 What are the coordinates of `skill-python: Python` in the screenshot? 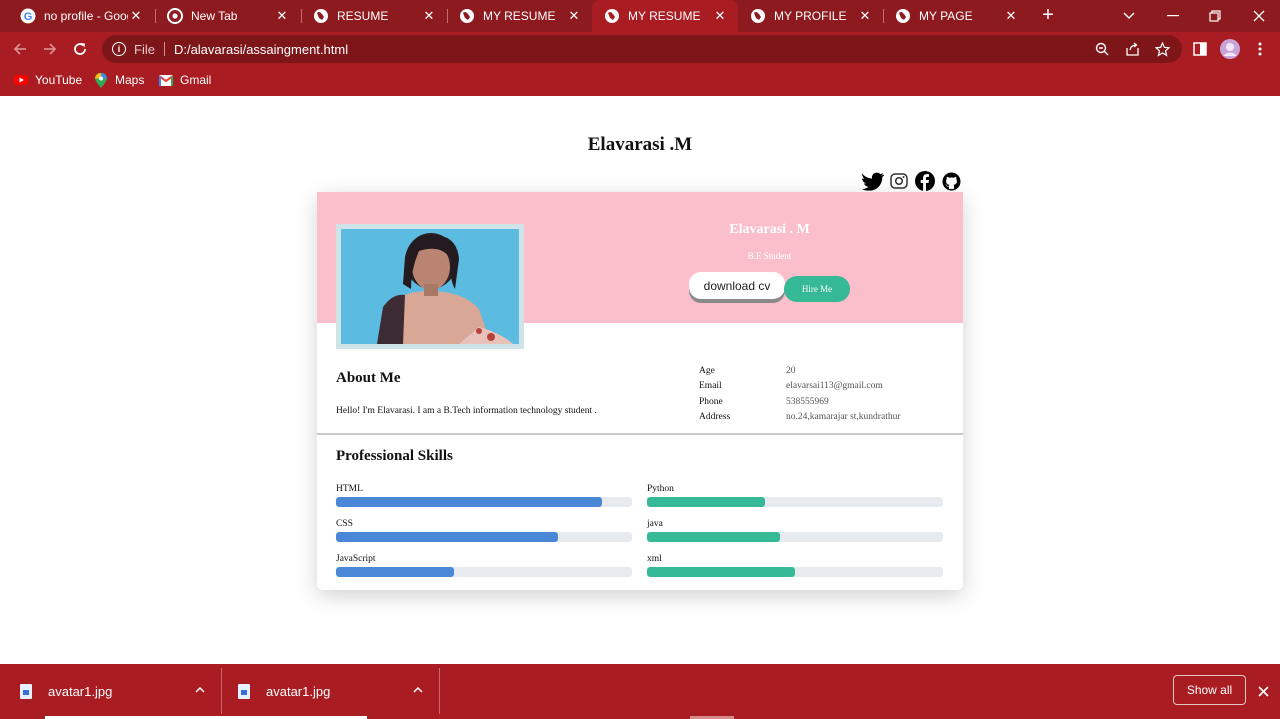 It's located at (795, 495).